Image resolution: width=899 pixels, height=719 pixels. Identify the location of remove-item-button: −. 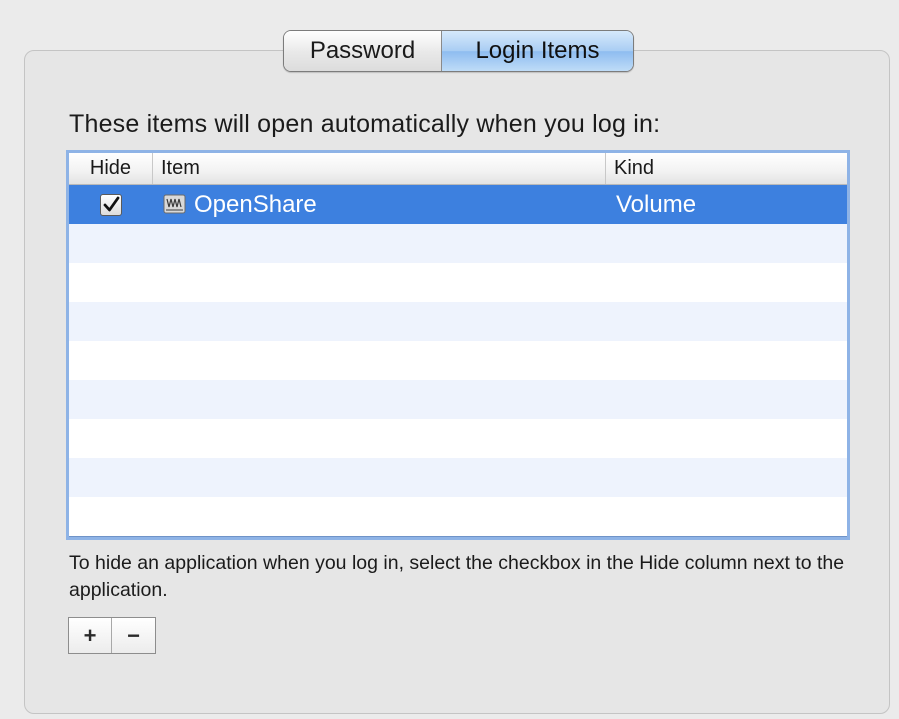
(133, 635).